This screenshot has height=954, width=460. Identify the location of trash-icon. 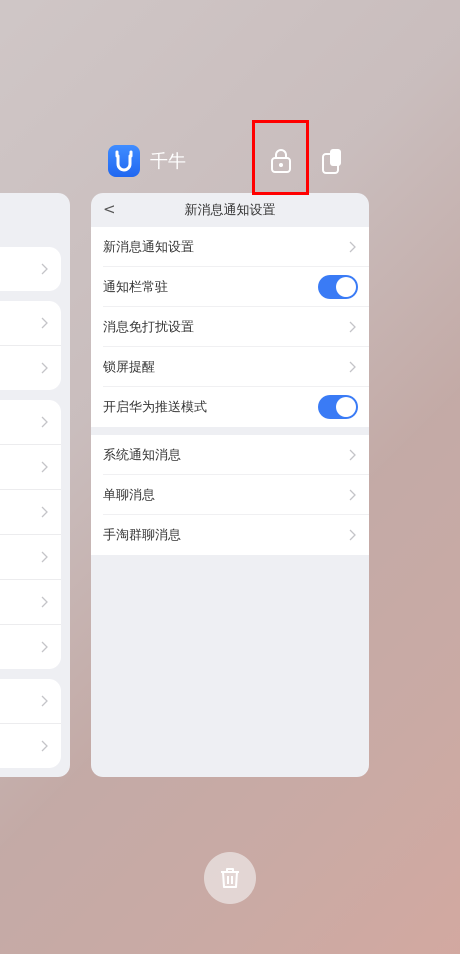
(230, 878).